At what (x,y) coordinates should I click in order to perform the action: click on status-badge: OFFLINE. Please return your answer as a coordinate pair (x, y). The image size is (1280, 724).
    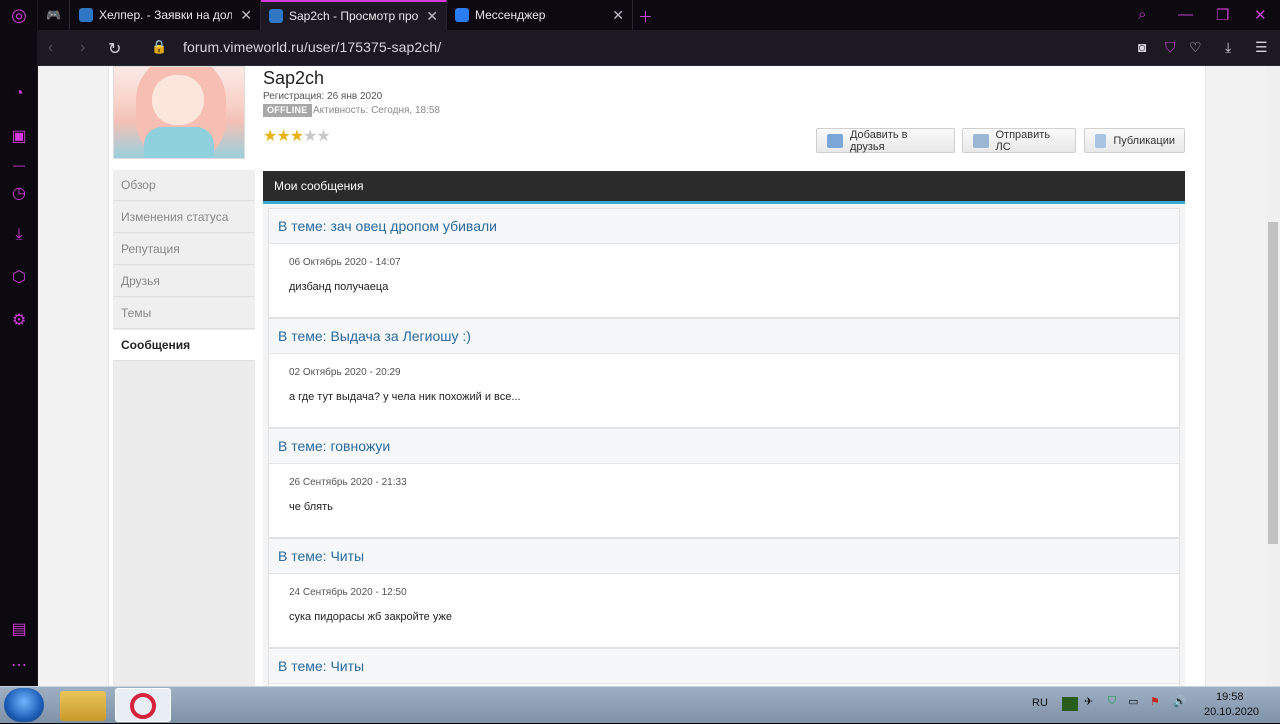
    Looking at the image, I should click on (287, 110).